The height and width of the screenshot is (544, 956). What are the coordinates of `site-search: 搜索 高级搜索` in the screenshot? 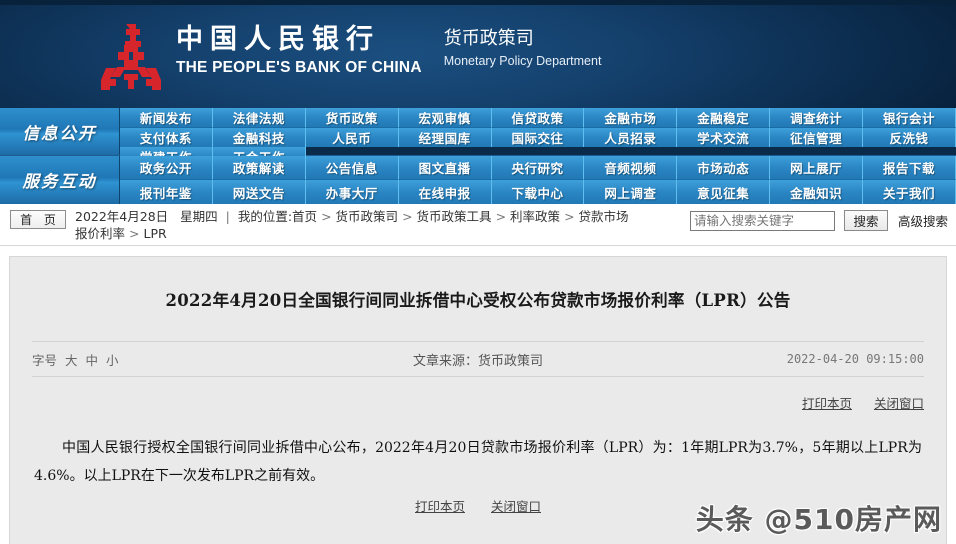 It's located at (818, 220).